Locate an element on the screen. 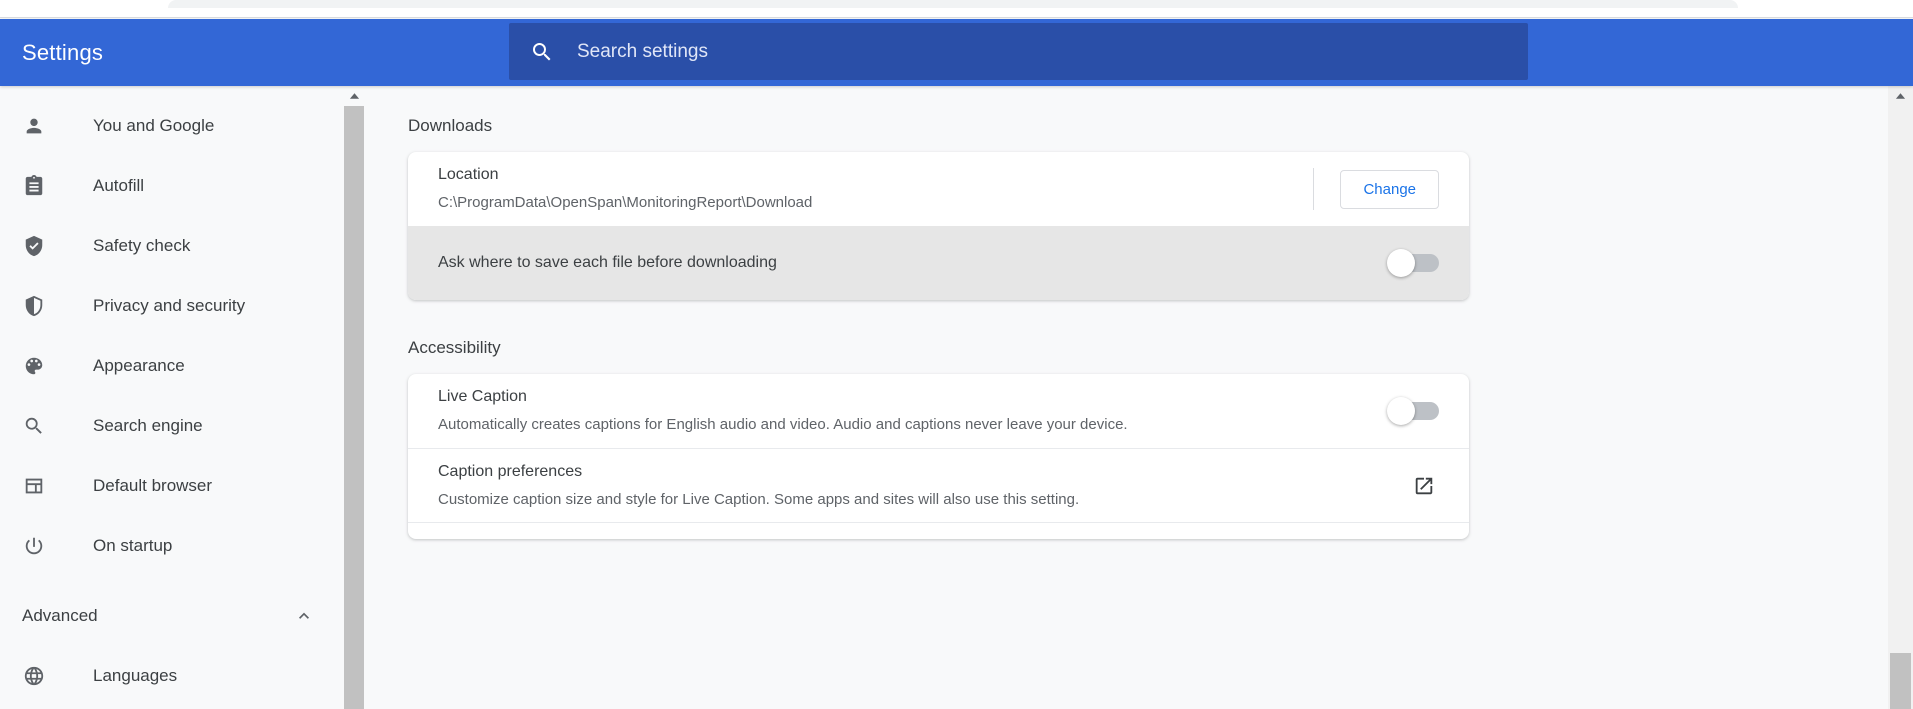 This screenshot has width=1913, height=709. settings-header: Settings is located at coordinates (956, 52).